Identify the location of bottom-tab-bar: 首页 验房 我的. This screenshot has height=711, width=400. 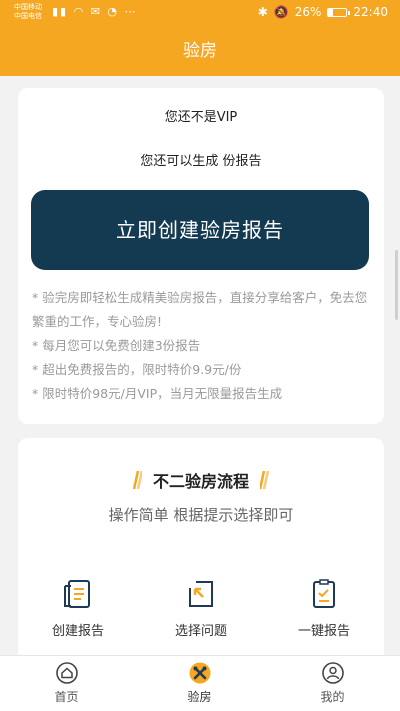
(200, 683).